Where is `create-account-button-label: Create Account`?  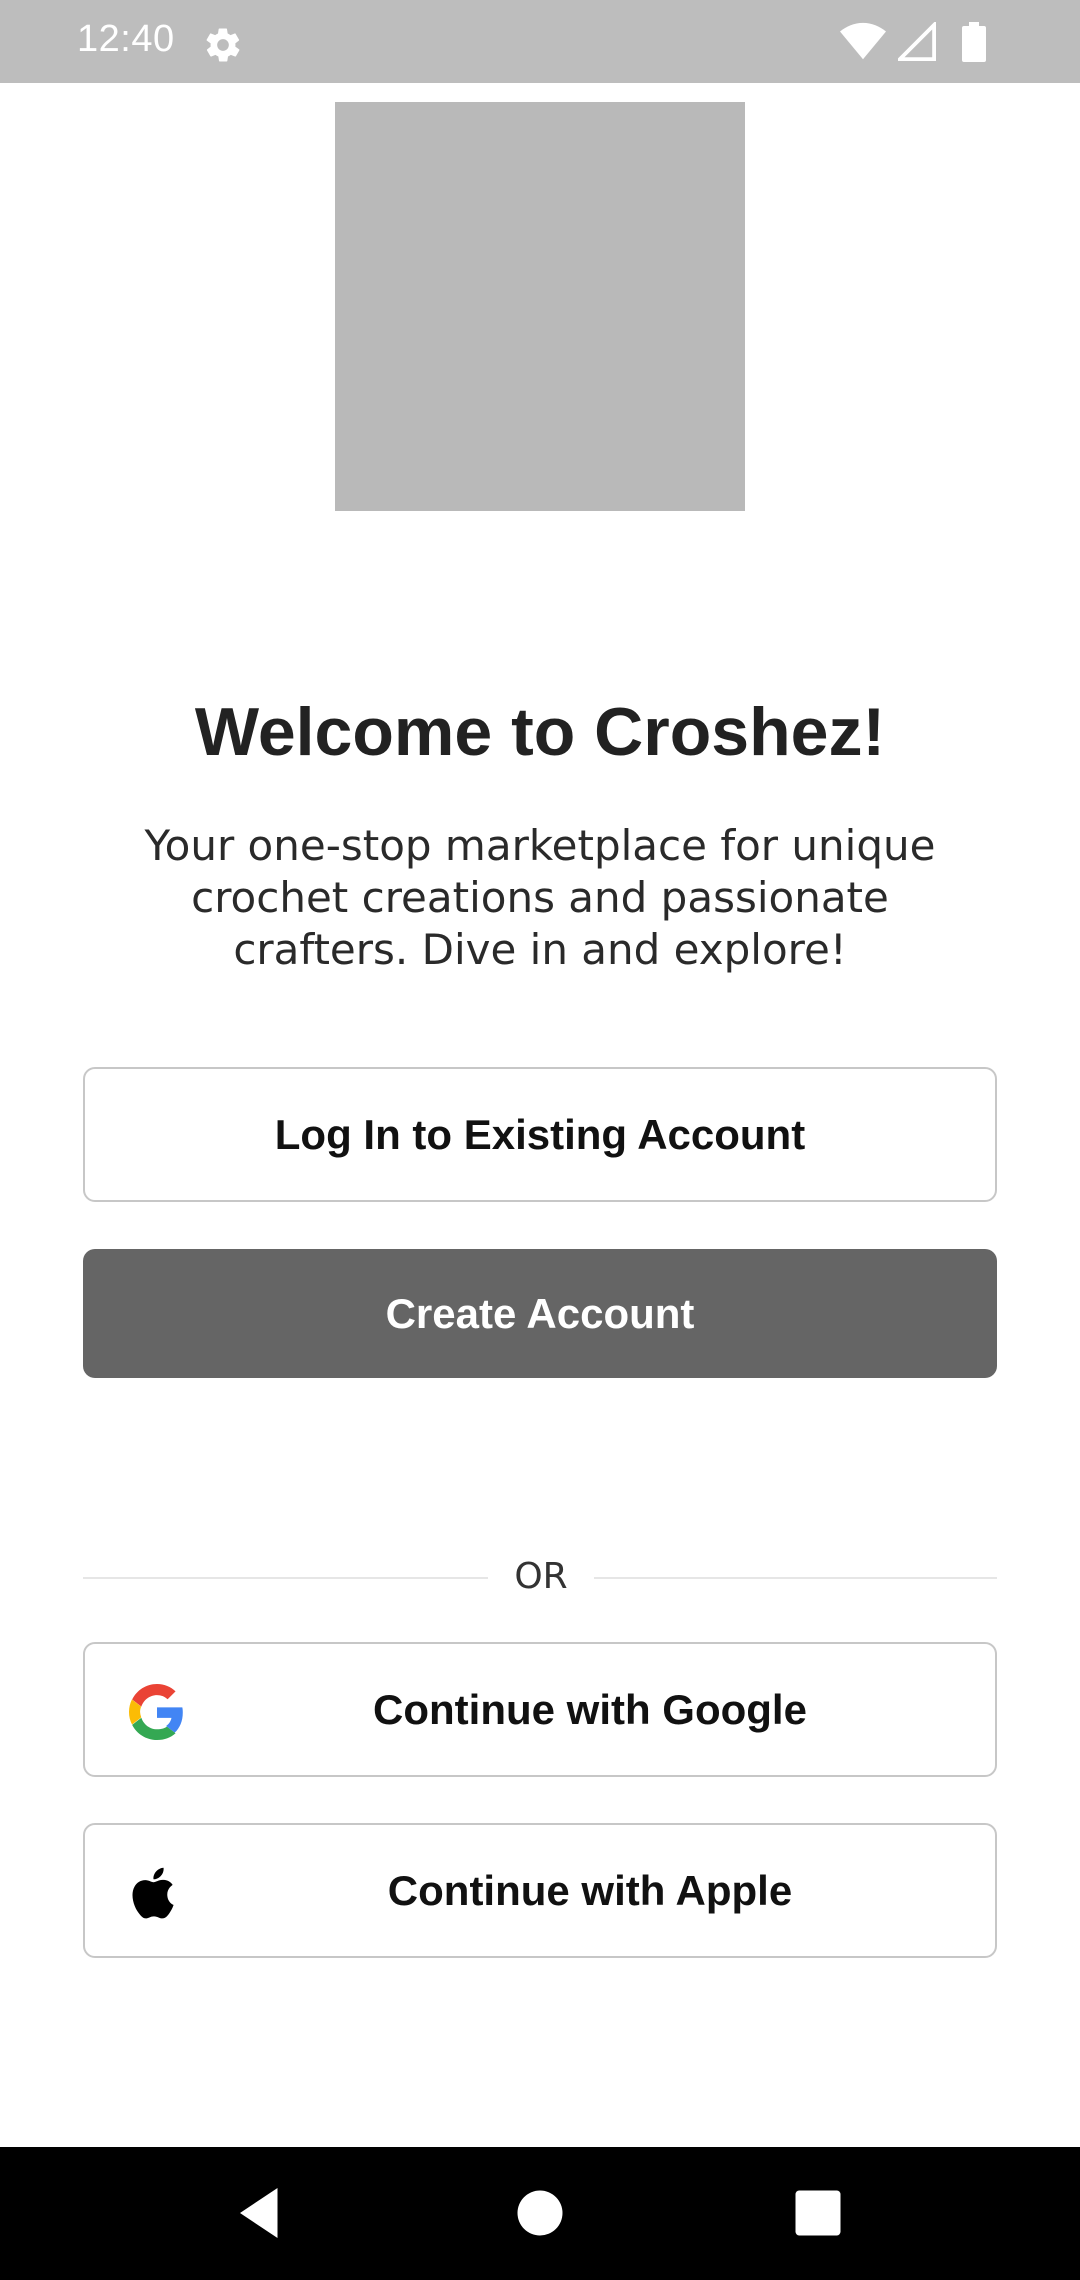
create-account-button-label: Create Account is located at coordinates (540, 1313).